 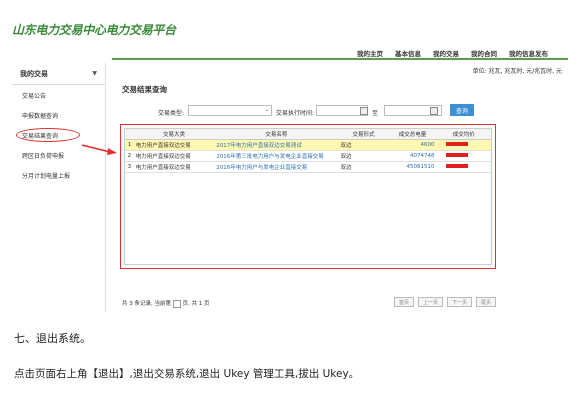 What do you see at coordinates (58, 175) in the screenshot?
I see `sidebar-item-monthly-plan: 分月计划电量上报` at bounding box center [58, 175].